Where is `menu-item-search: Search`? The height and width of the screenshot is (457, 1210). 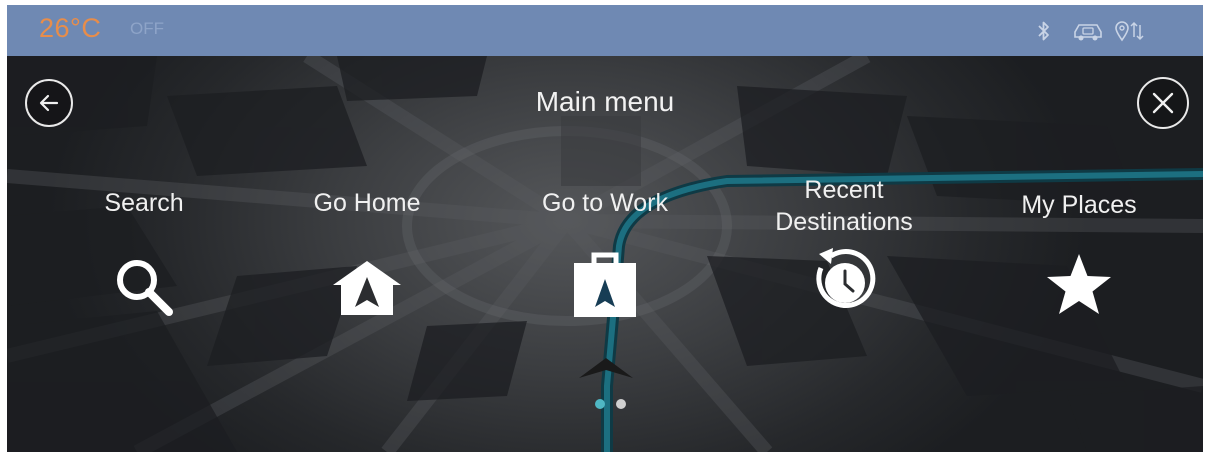 menu-item-search: Search is located at coordinates (144, 251).